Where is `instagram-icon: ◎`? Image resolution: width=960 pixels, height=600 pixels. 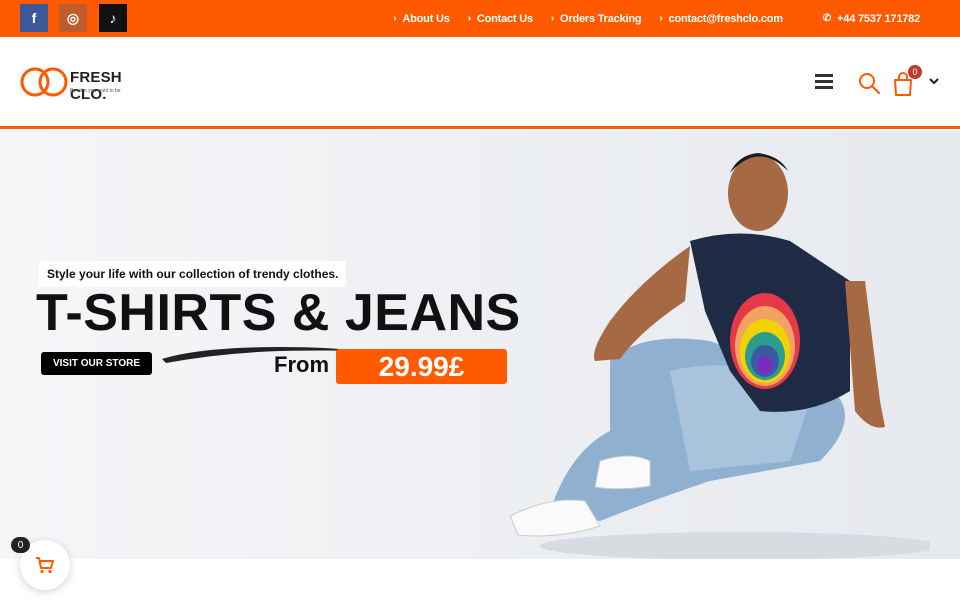 instagram-icon: ◎ is located at coordinates (73, 17).